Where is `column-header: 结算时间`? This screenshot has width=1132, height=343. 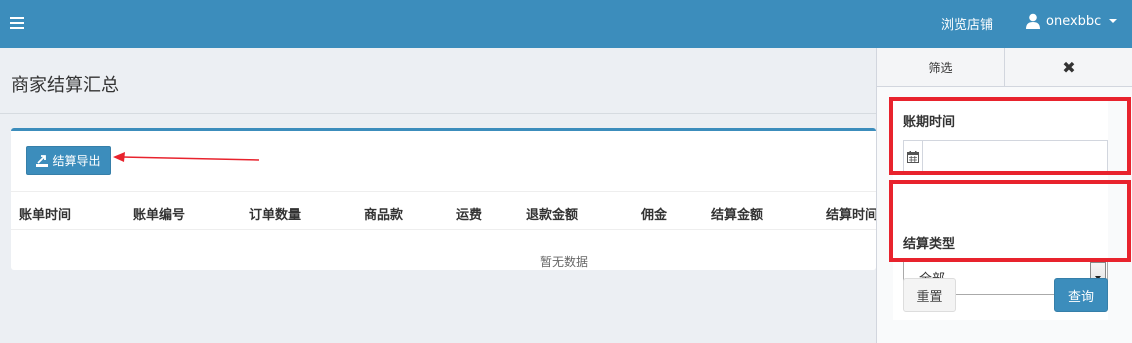 column-header: 结算时间 is located at coordinates (852, 213).